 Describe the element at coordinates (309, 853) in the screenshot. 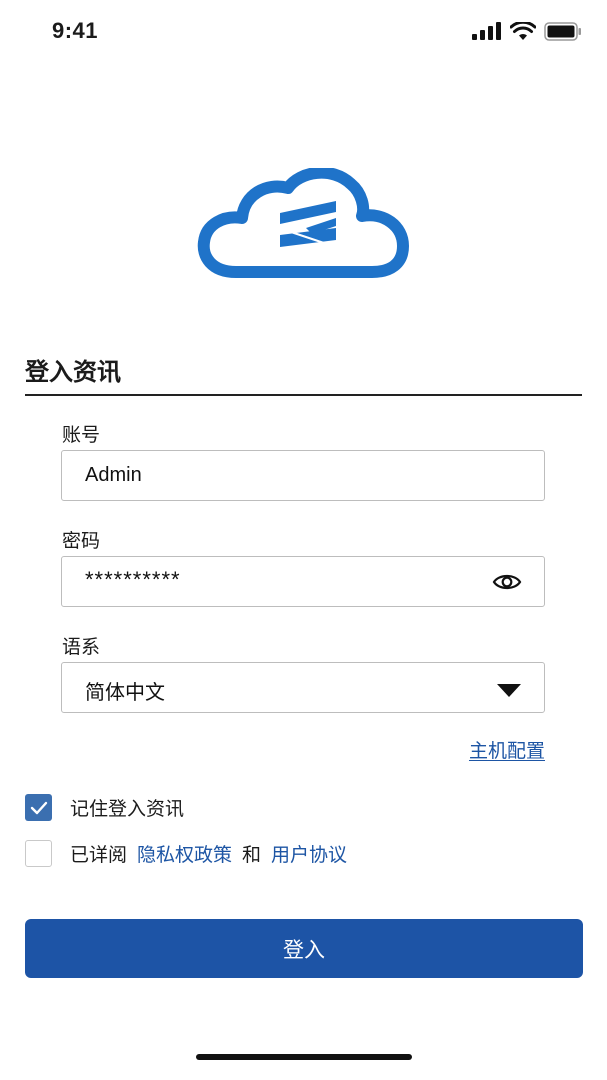

I see `user-agreement-link: 用户协议` at that location.